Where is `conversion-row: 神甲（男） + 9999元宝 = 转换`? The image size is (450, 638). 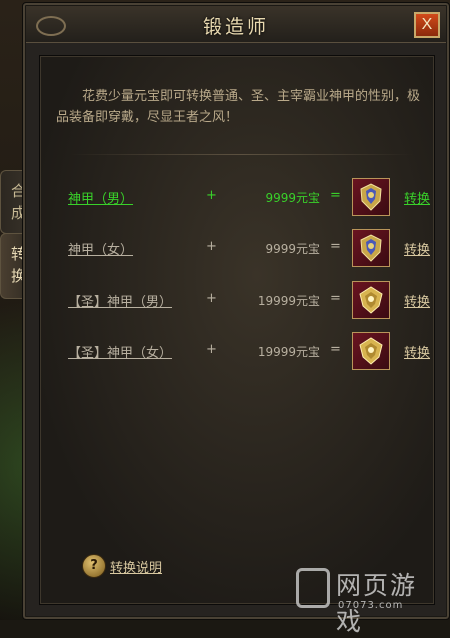 conversion-row: 神甲（男） + 9999元宝 = 转换 is located at coordinates (237, 197).